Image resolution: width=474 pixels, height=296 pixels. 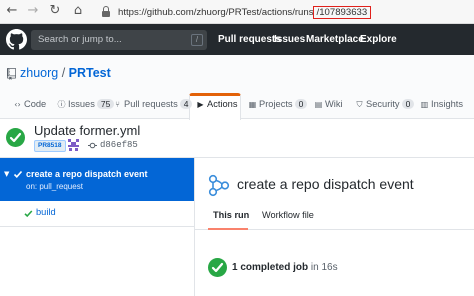 What do you see at coordinates (29, 104) in the screenshot?
I see `tab-code: ‹› Code` at bounding box center [29, 104].